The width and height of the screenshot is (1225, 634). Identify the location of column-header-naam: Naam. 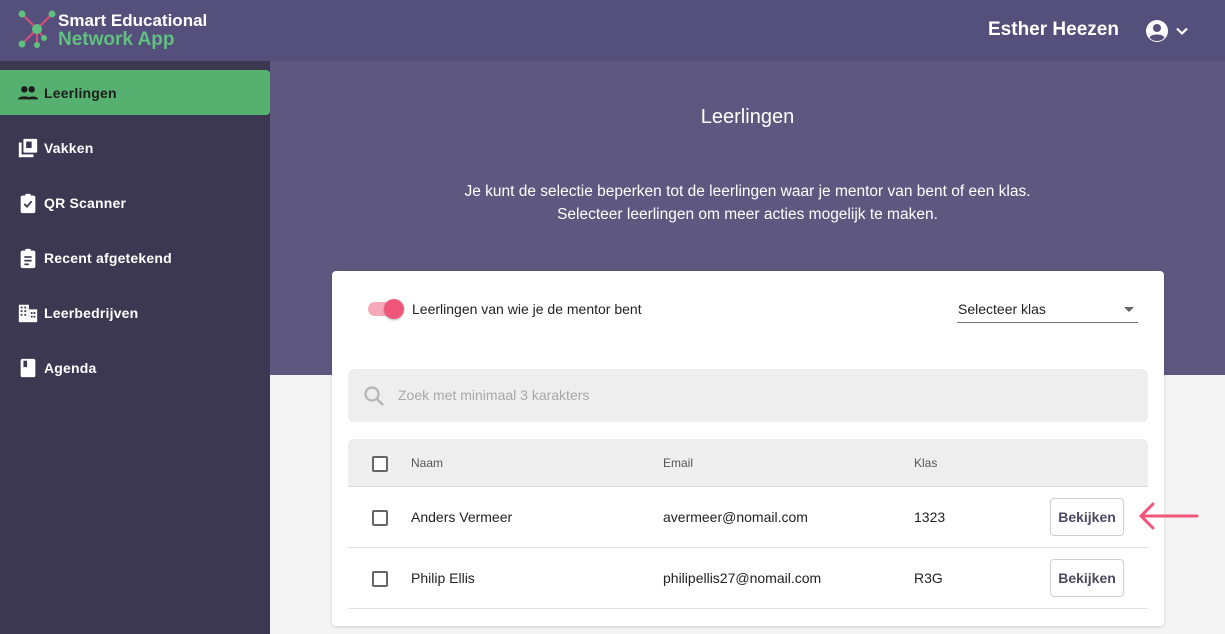
(427, 463).